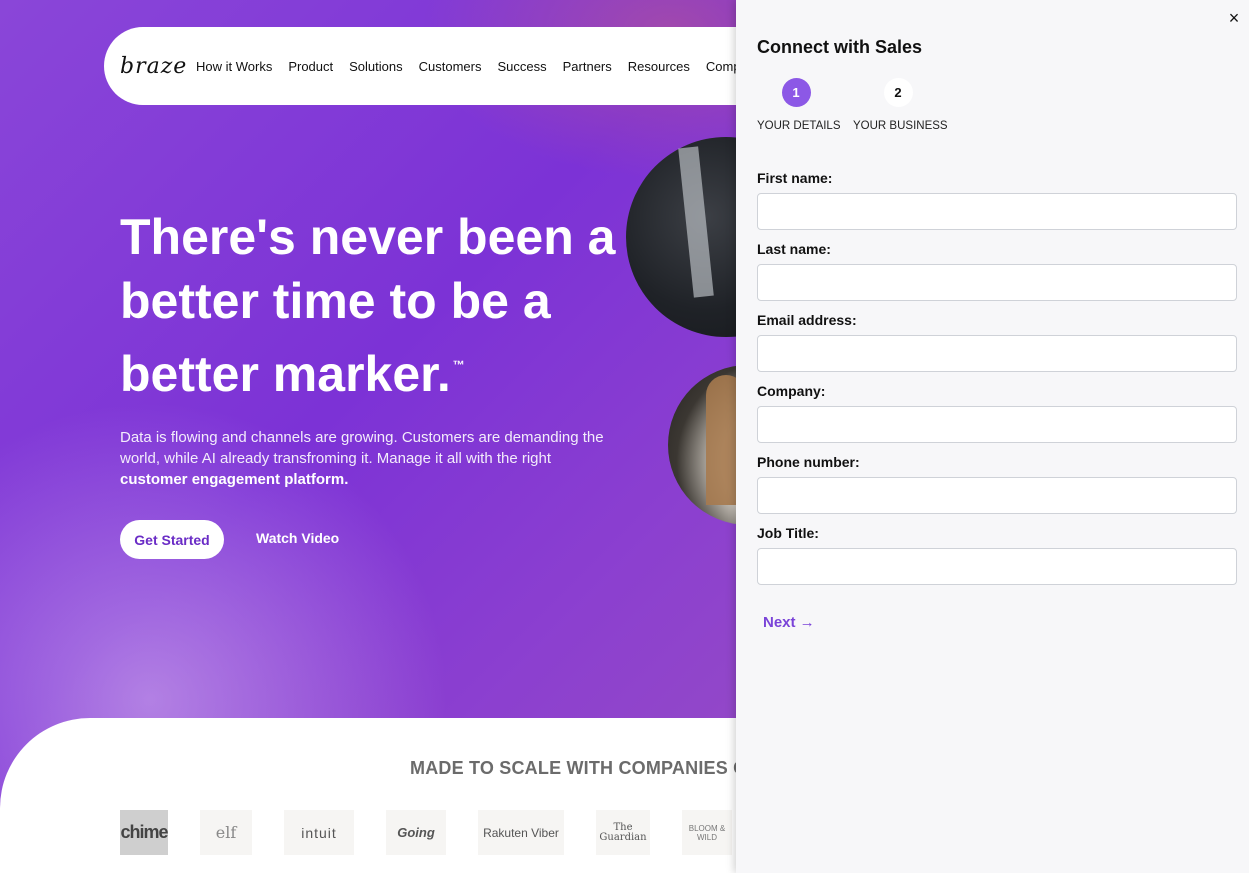  What do you see at coordinates (144, 832) in the screenshot?
I see `logo-chime: chime` at bounding box center [144, 832].